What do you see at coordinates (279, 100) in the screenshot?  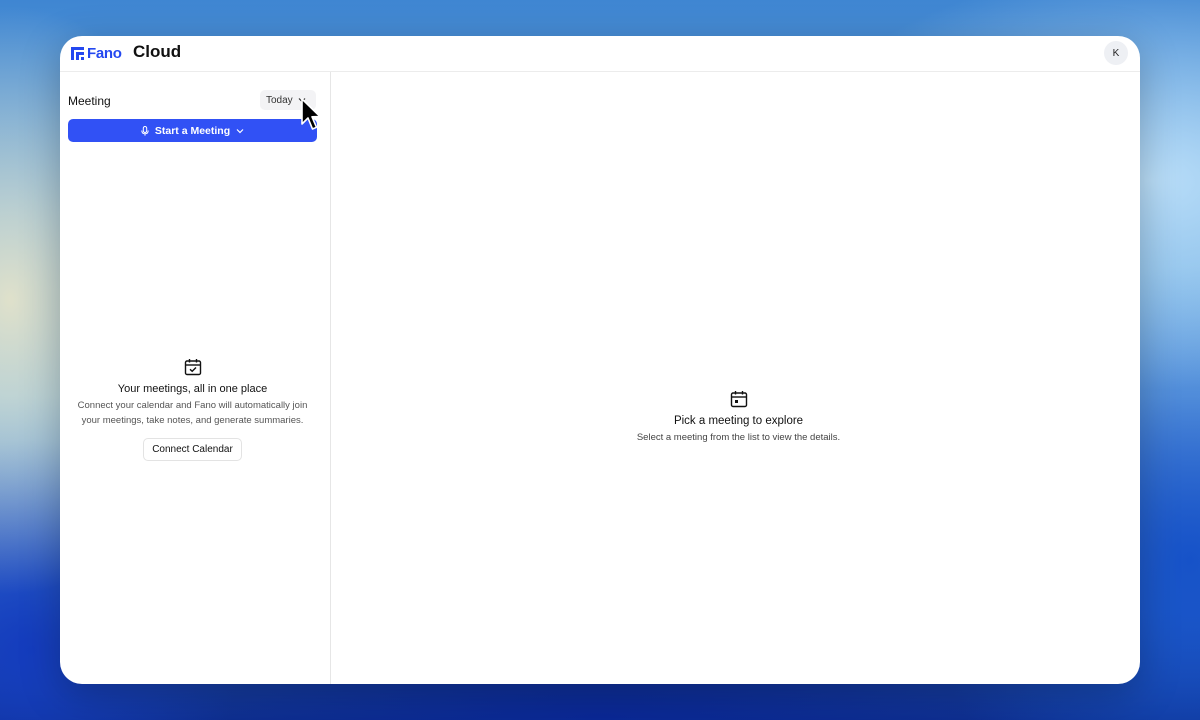 I see `date-filter-label: Today` at bounding box center [279, 100].